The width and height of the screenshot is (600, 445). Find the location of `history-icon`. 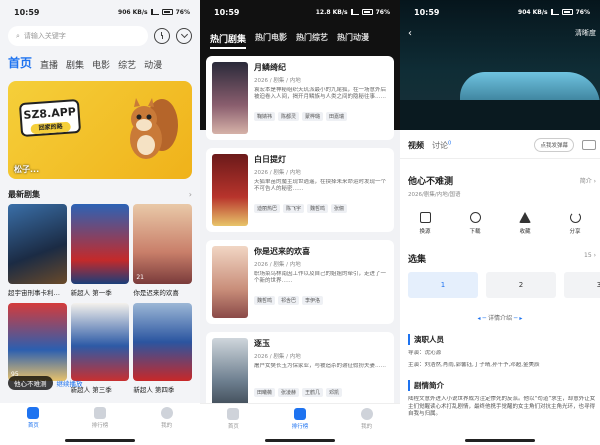

history-icon is located at coordinates (162, 36).